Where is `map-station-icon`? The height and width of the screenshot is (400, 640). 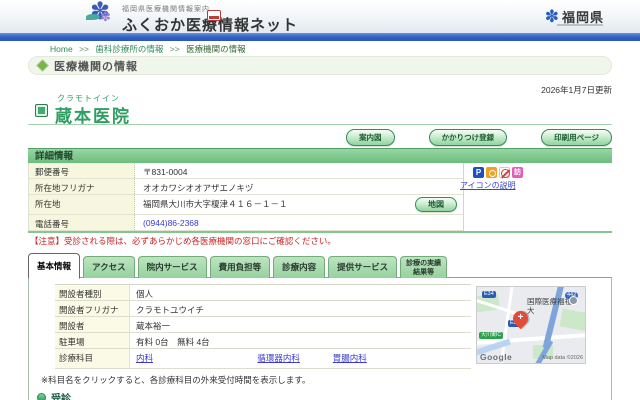 map-station-icon is located at coordinates (573, 300).